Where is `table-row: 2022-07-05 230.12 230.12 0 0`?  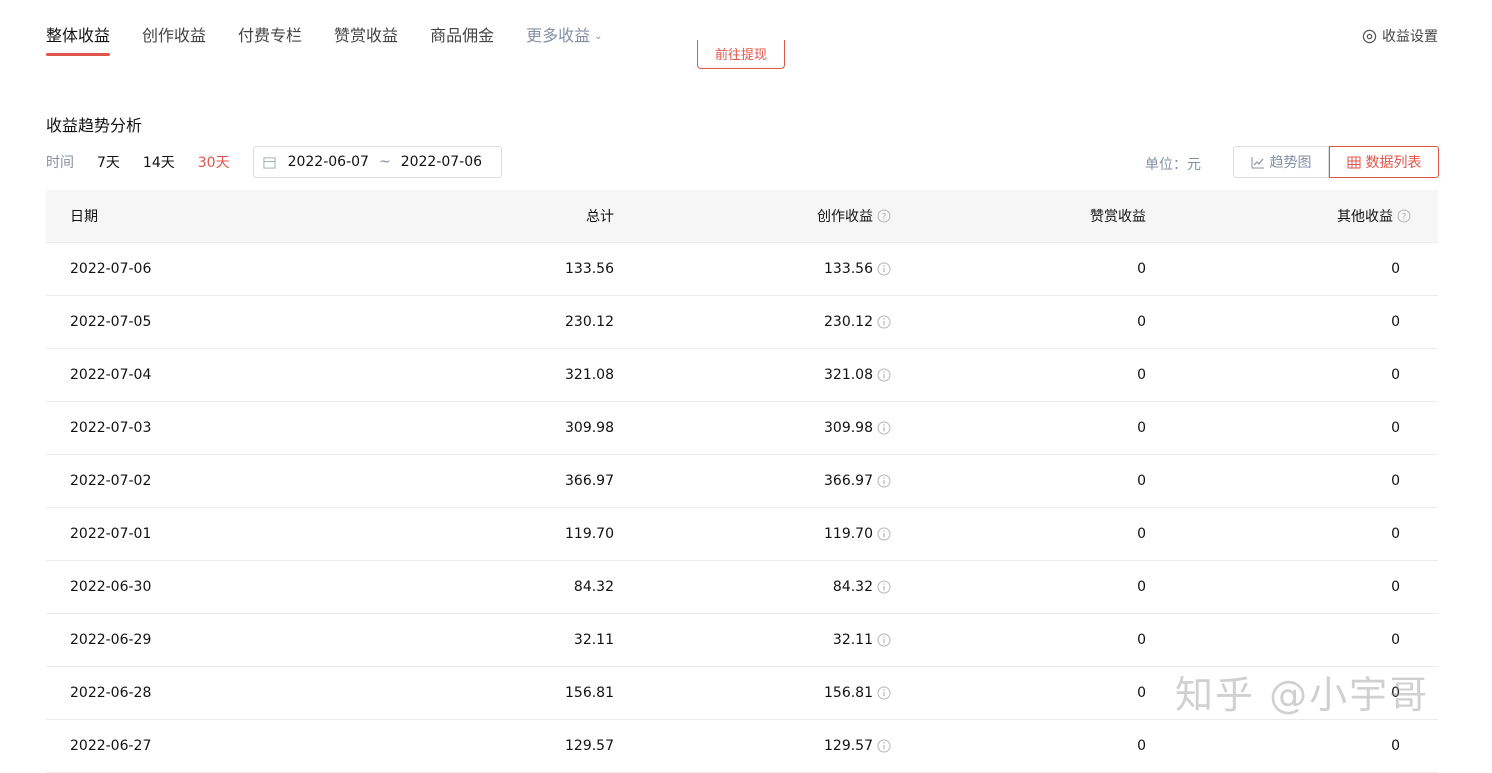 table-row: 2022-07-05 230.12 230.12 0 0 is located at coordinates (742, 322).